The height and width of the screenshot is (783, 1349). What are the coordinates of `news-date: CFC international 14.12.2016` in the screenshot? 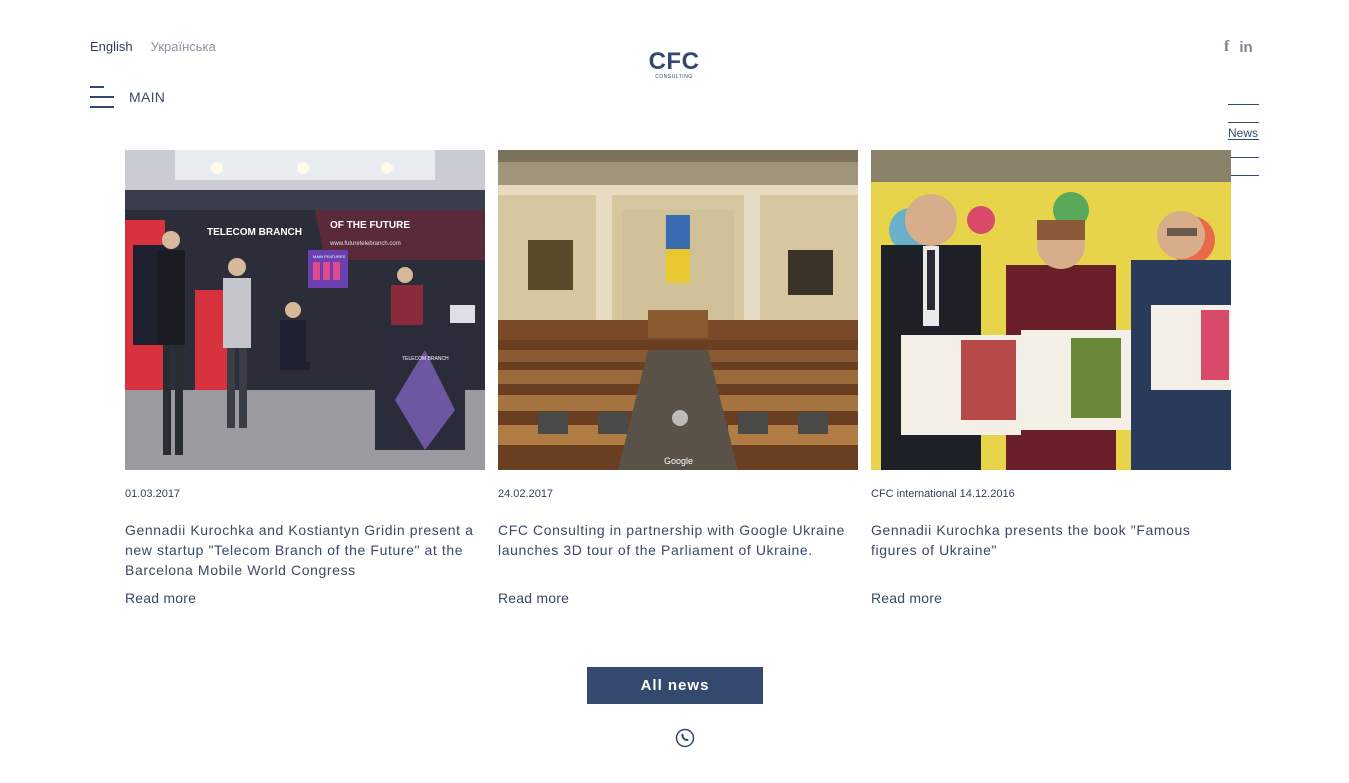 It's located at (943, 494).